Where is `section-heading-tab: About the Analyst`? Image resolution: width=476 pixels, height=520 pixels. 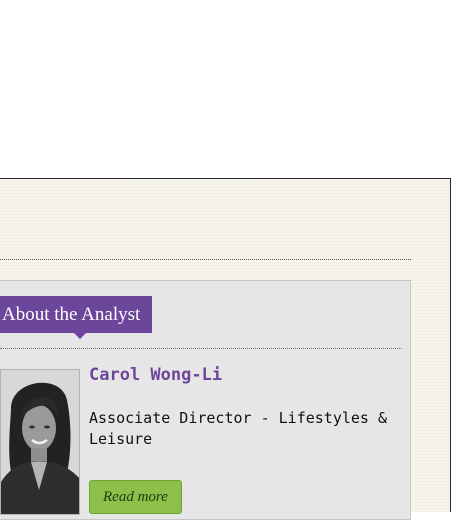 section-heading-tab: About the Analyst is located at coordinates (76, 317).